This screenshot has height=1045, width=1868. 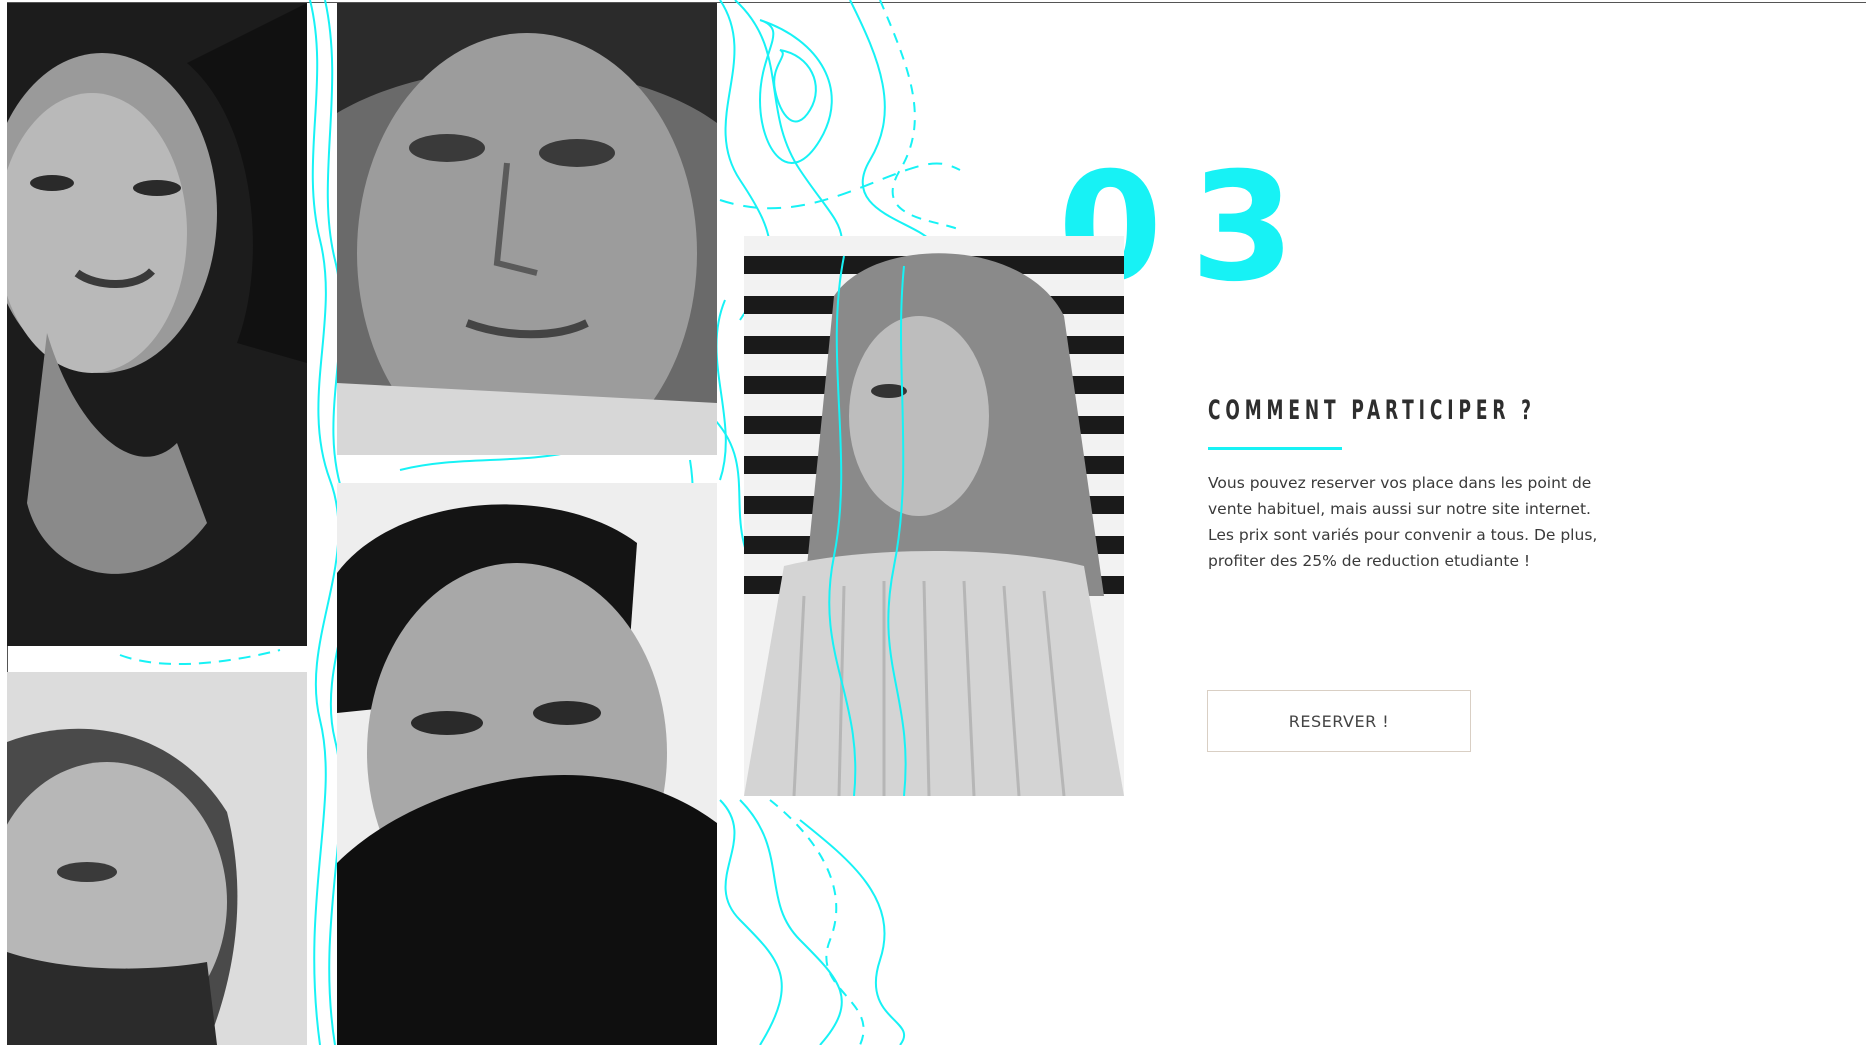 I want to click on portrait-photo-man-beard, so click(x=157, y=858).